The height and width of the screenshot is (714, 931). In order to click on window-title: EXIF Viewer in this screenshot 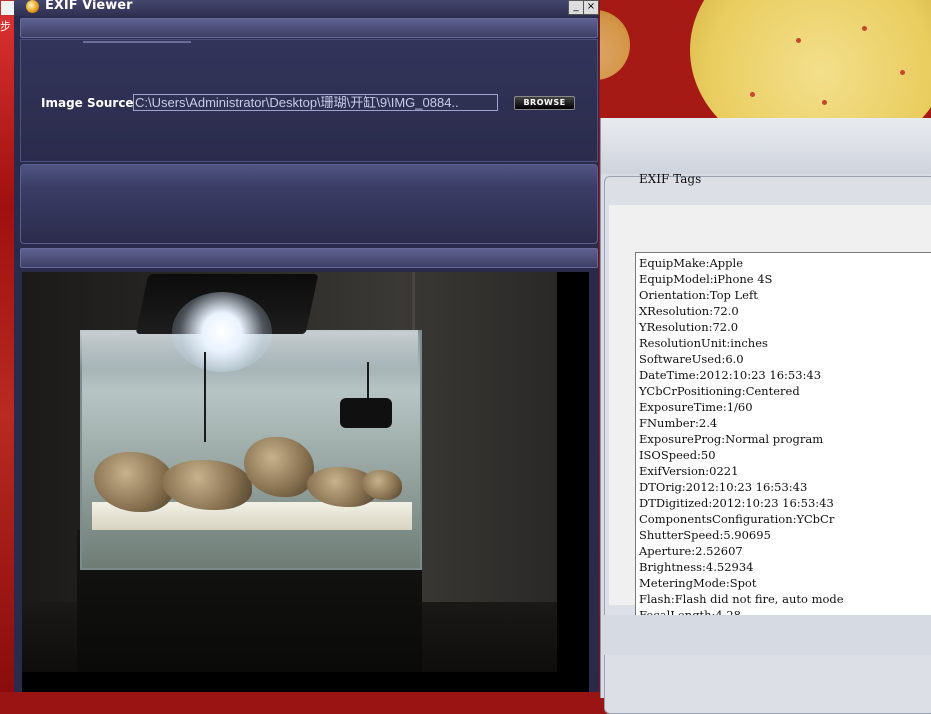, I will do `click(89, 6)`.